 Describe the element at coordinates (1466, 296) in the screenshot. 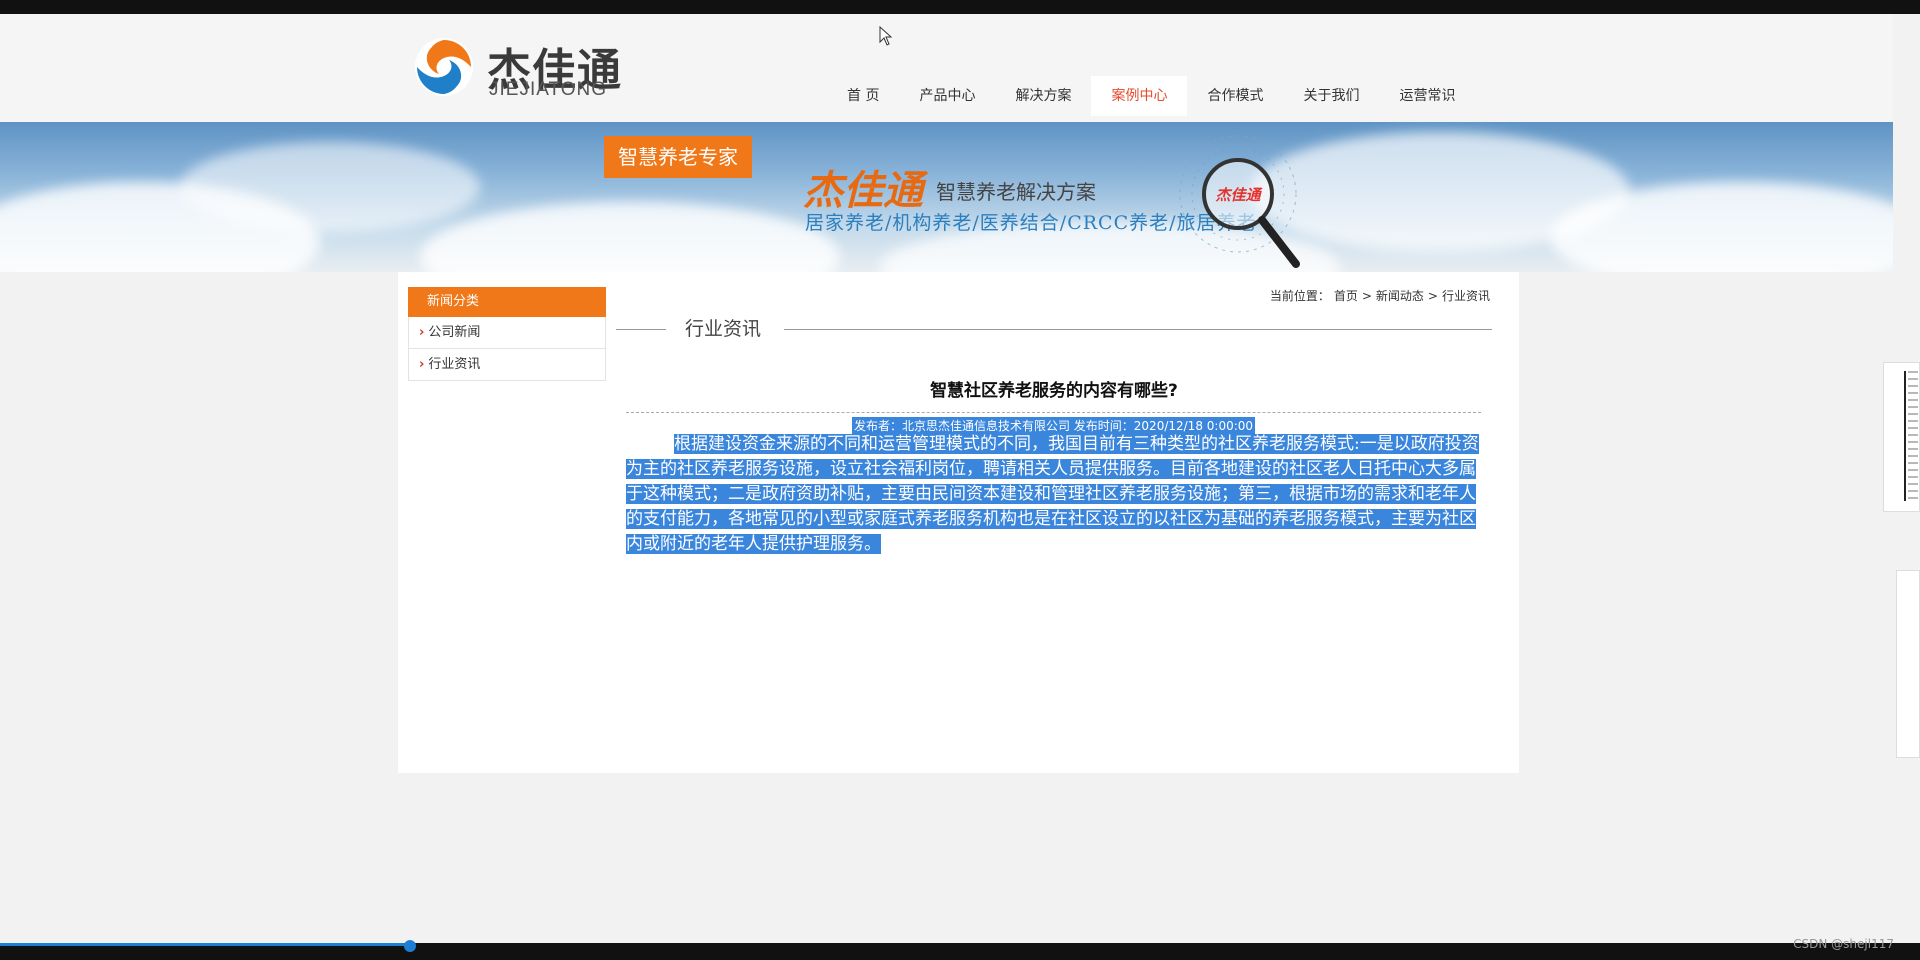

I see `breadcrumb-current: 行业资讯` at that location.